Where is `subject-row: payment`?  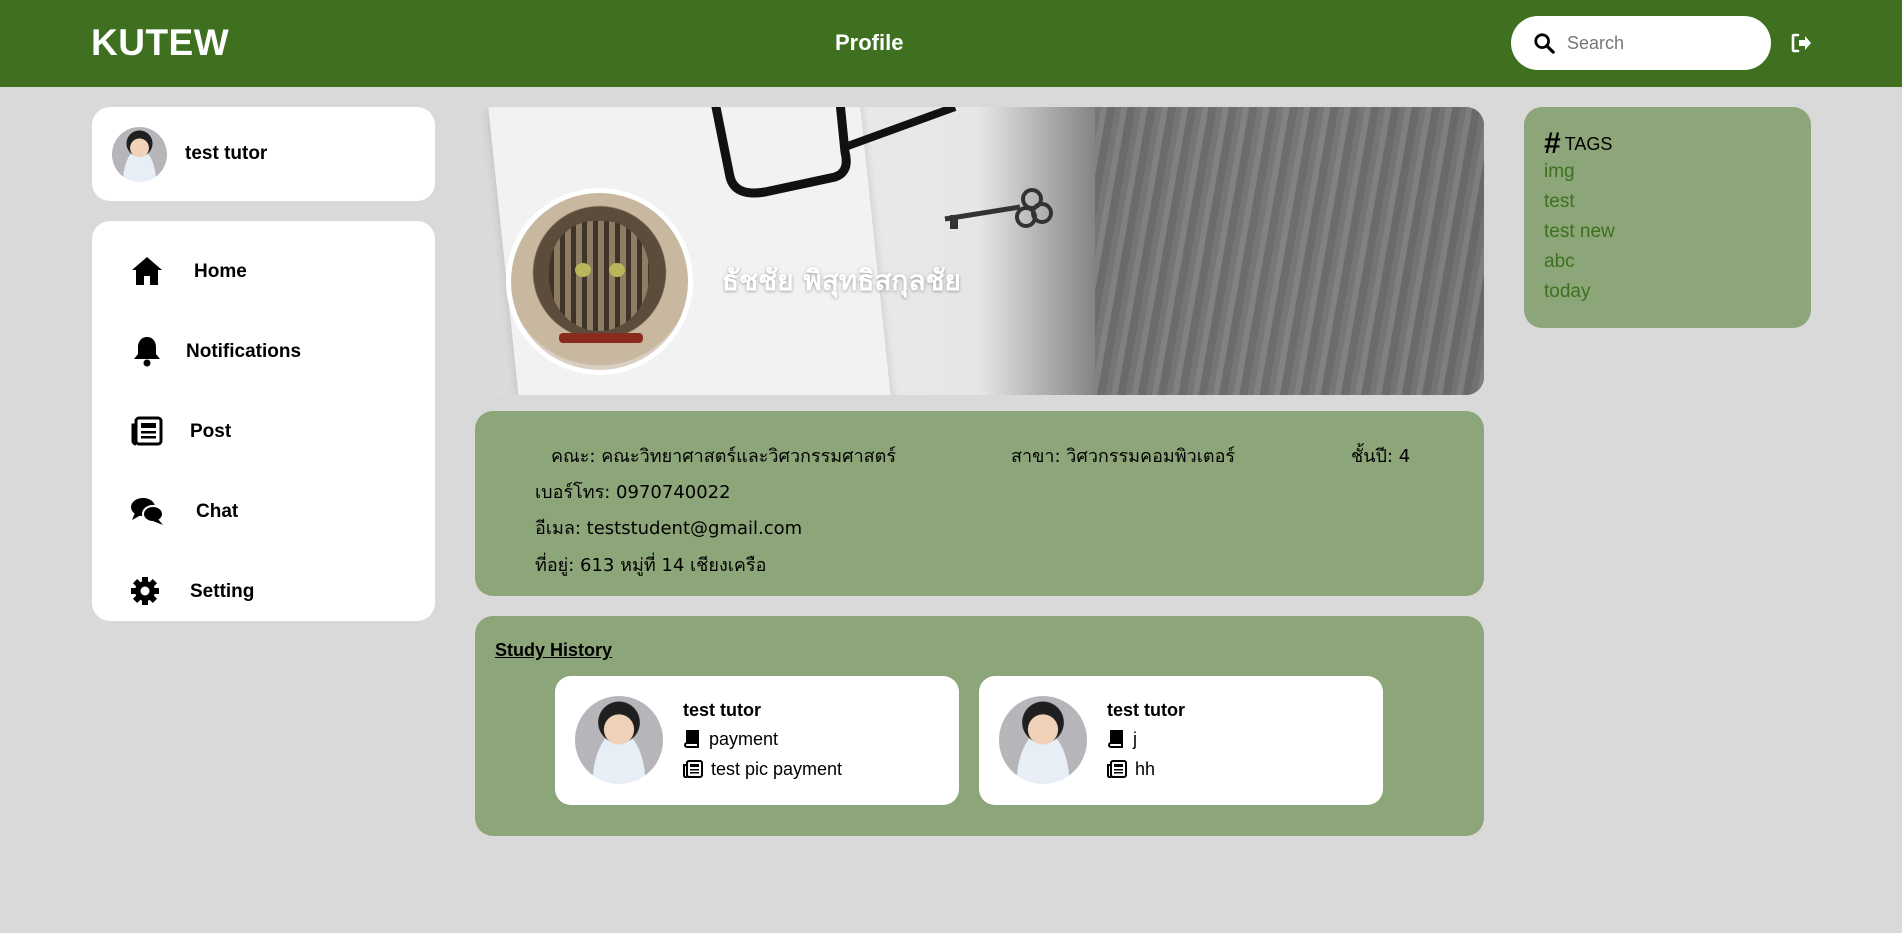 subject-row: payment is located at coordinates (730, 739).